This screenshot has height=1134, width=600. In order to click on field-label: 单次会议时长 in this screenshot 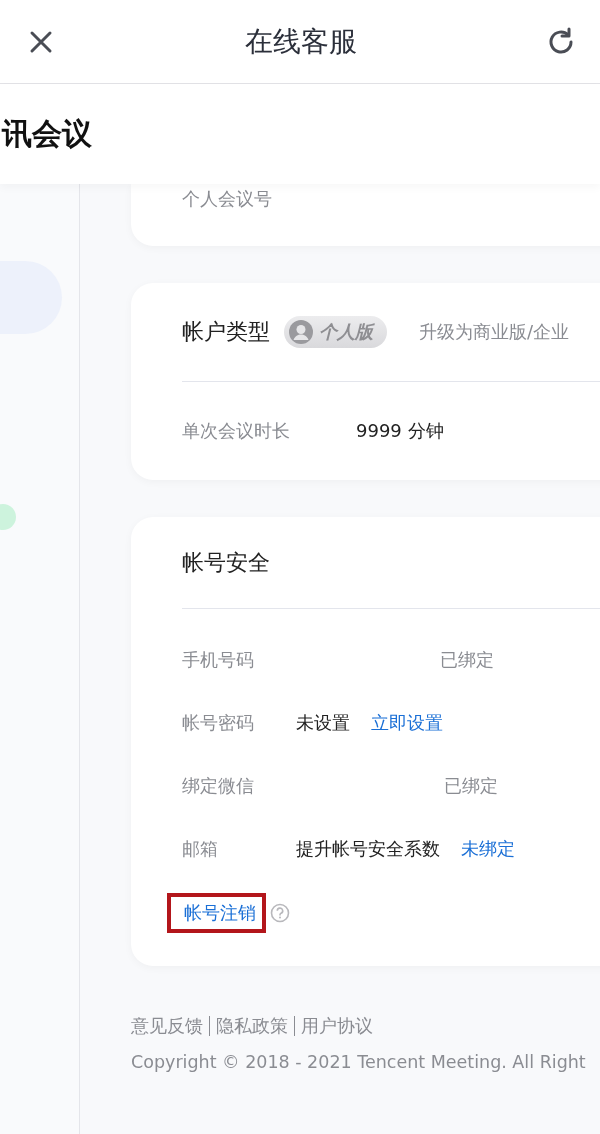, I will do `click(236, 431)`.